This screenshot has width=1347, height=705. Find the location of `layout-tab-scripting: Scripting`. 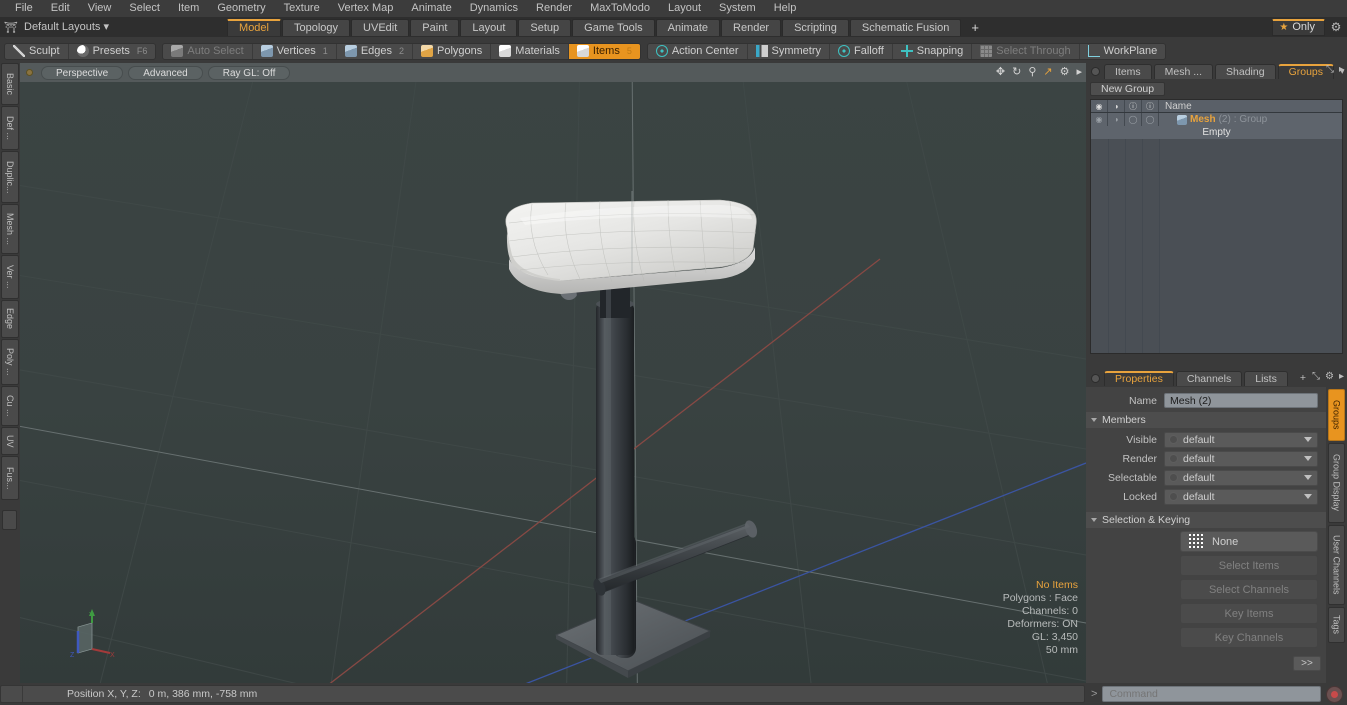

layout-tab-scripting: Scripting is located at coordinates (815, 27).